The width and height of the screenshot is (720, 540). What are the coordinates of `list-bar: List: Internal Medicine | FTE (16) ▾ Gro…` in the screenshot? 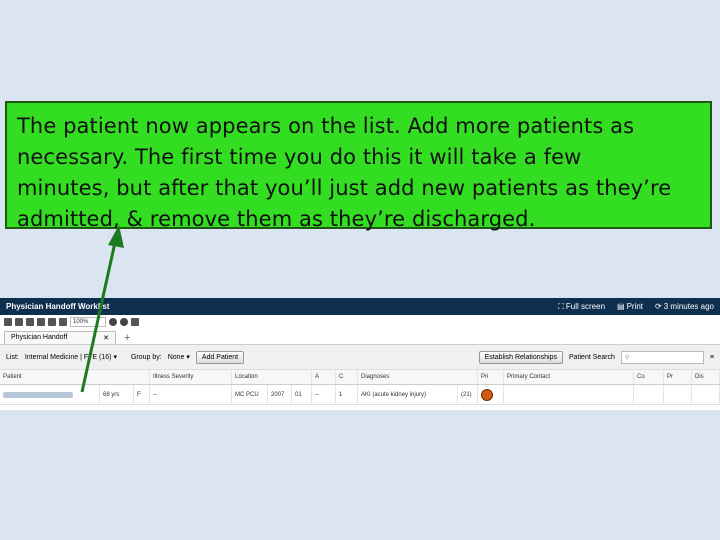 It's located at (360, 357).